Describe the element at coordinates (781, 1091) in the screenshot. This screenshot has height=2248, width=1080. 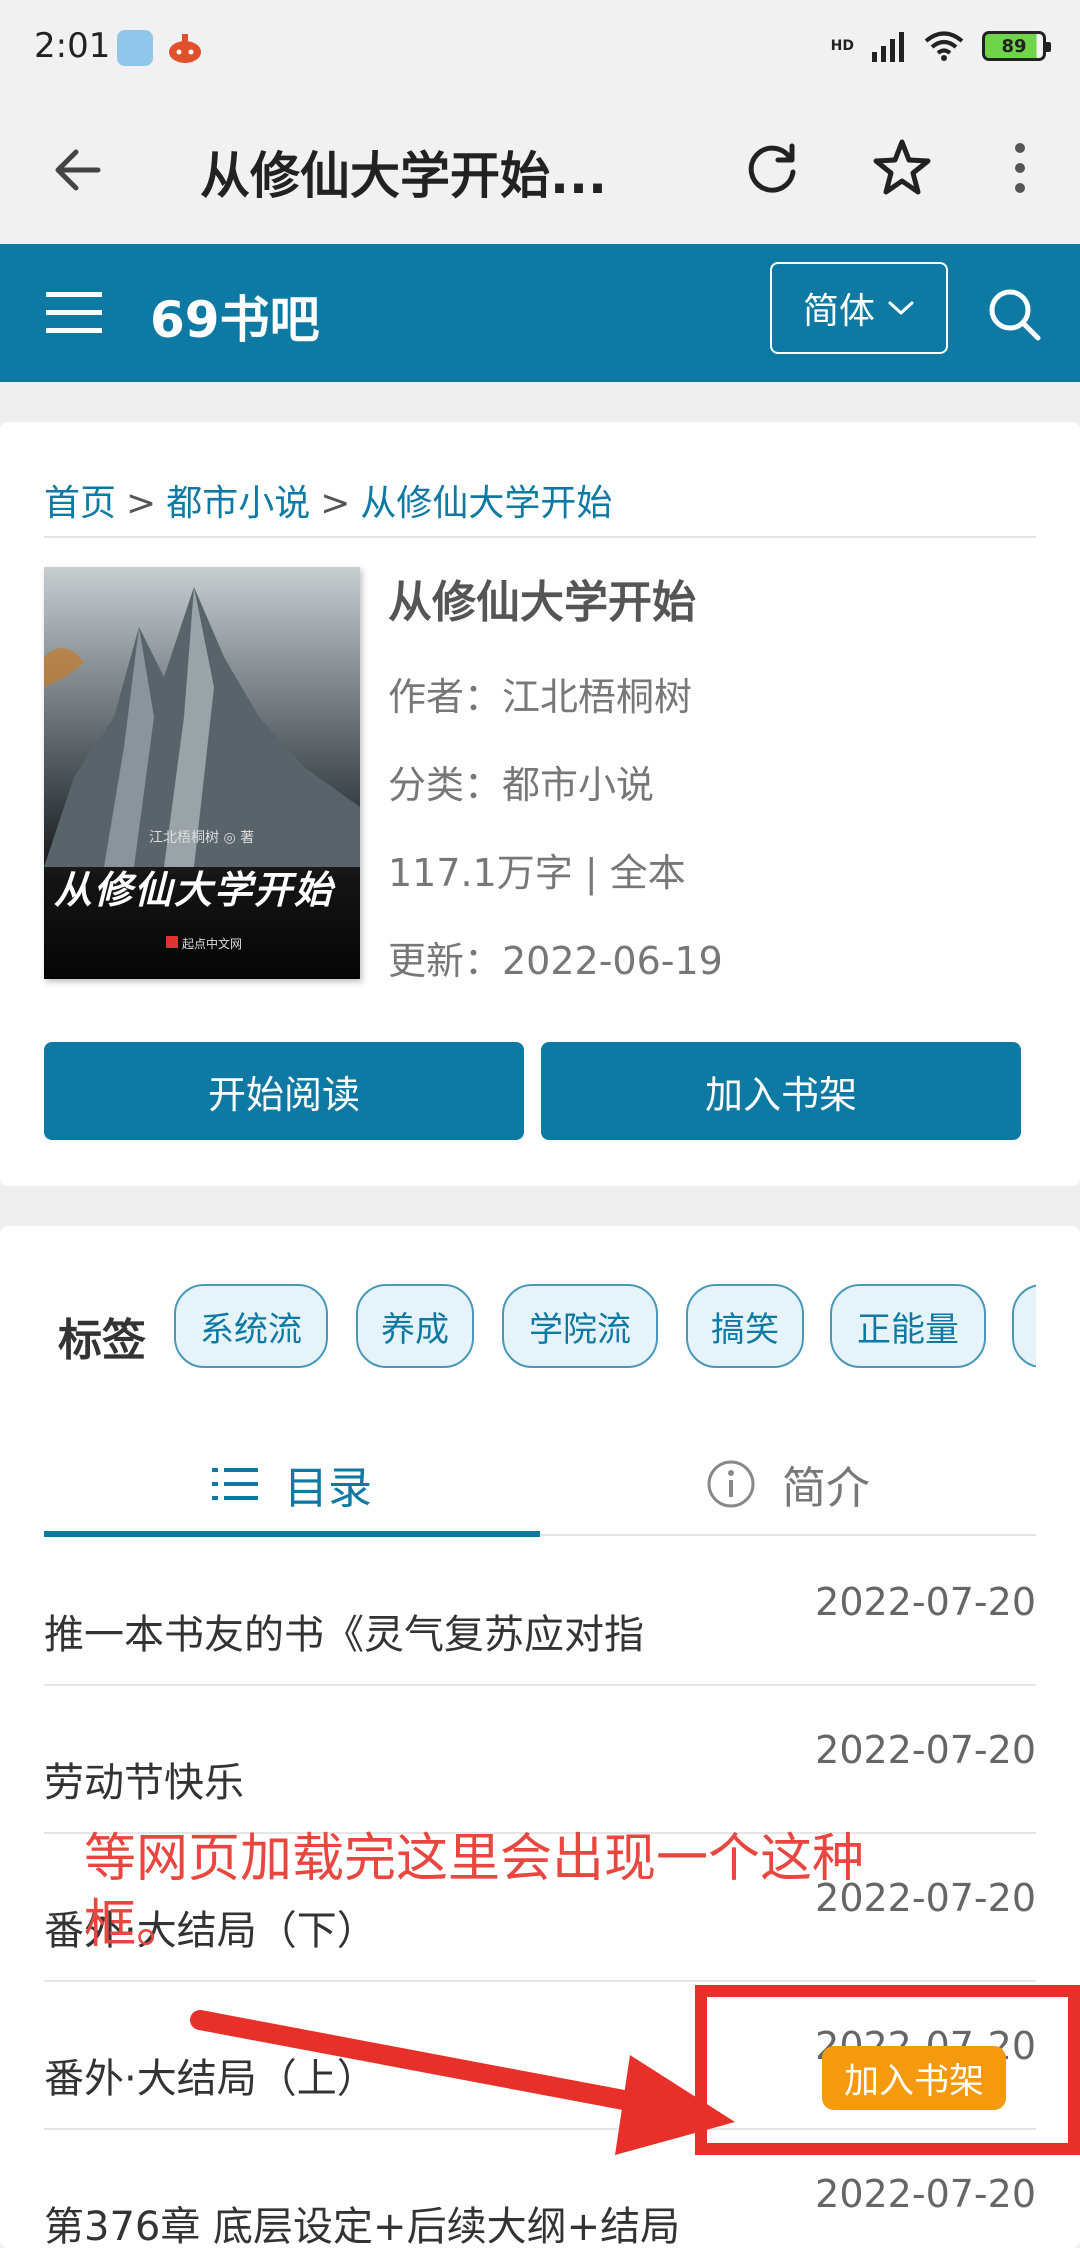
I see `add-to-shelf-button: 加入书架` at that location.